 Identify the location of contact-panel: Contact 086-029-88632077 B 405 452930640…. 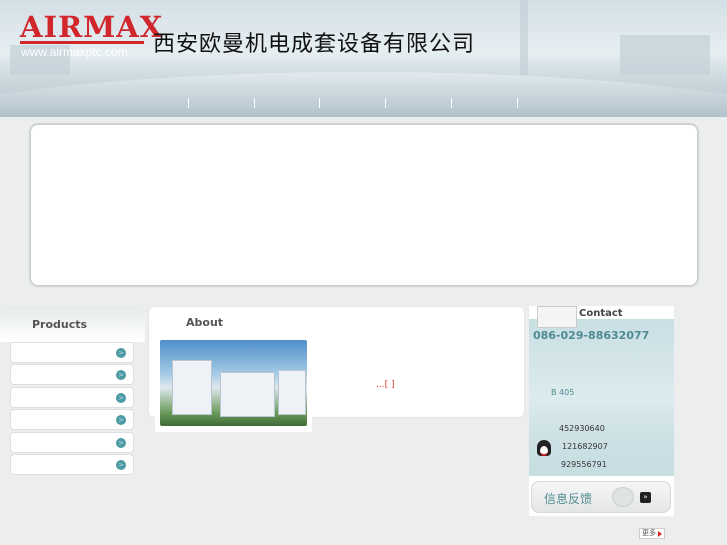
(601, 411).